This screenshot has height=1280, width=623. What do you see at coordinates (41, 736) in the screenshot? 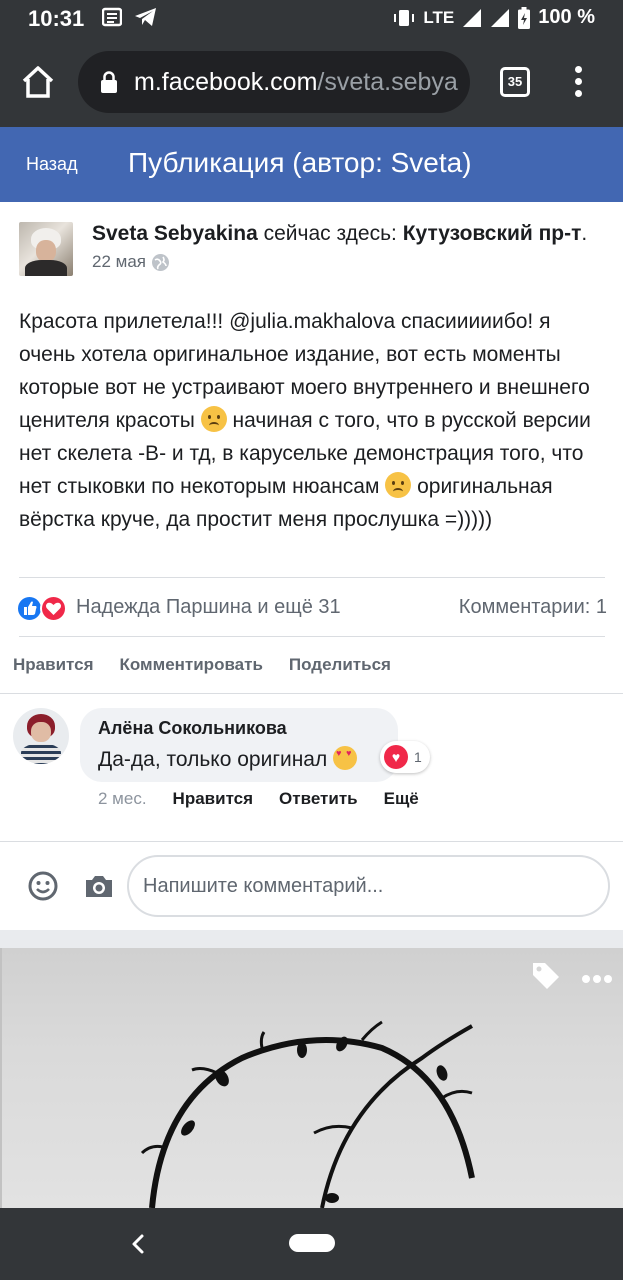
I see `commenter-avatar` at bounding box center [41, 736].